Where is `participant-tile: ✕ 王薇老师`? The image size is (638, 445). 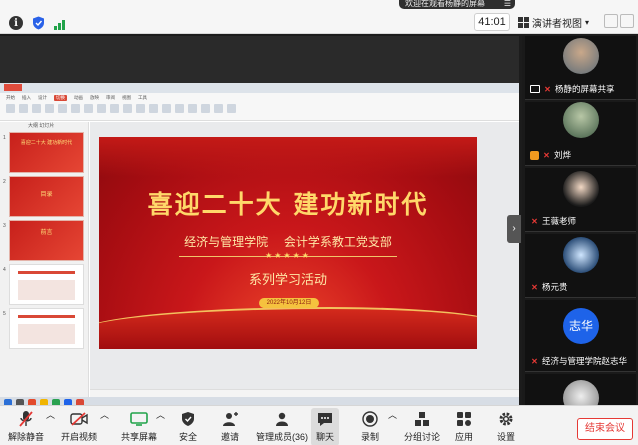
participant-tile: ✕ 王薇老师 is located at coordinates (580, 200).